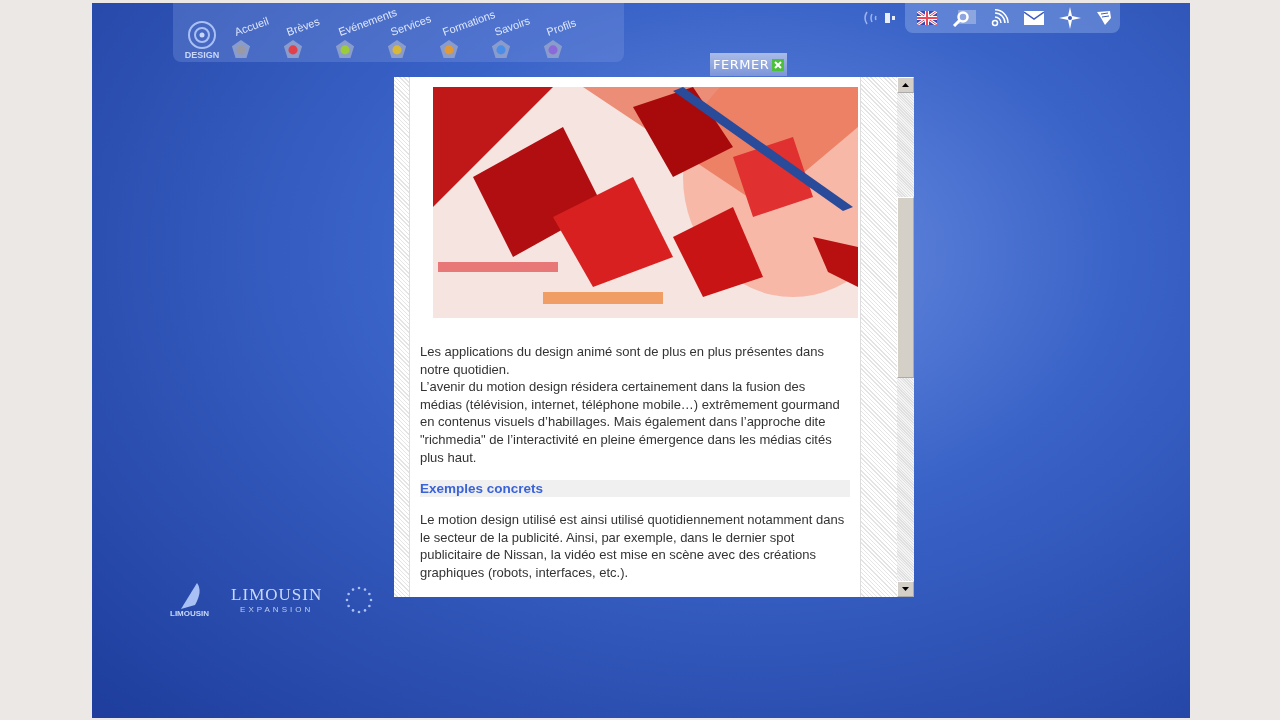  I want to click on paragraph: Les applications du design animé sont de plus en plus présentes dans notre quotidien., so click(622, 361).